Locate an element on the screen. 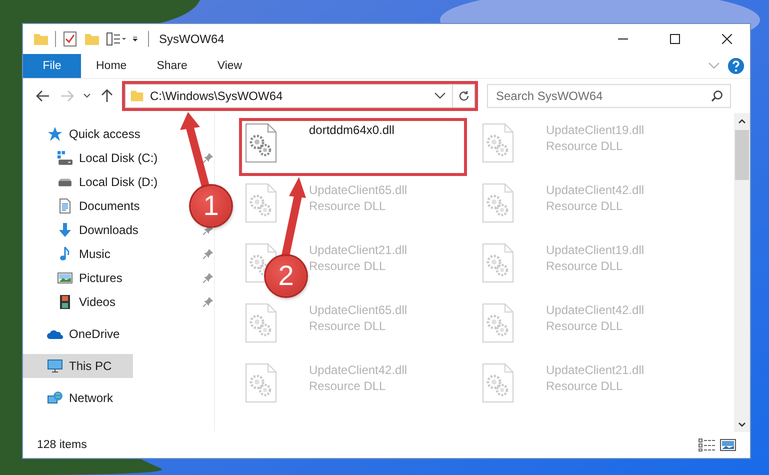 This screenshot has width=769, height=475. monitor-icon is located at coordinates (55, 366).